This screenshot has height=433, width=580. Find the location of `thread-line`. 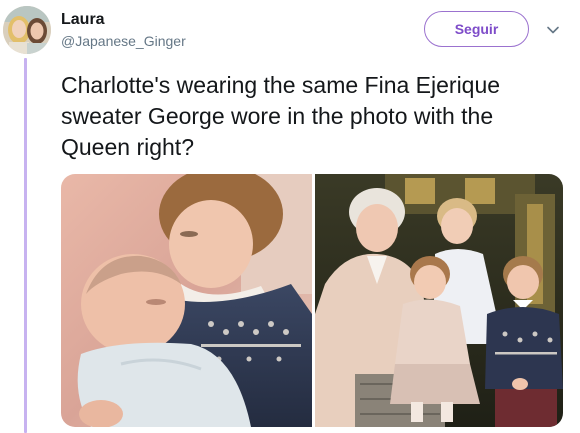

thread-line is located at coordinates (25, 245).